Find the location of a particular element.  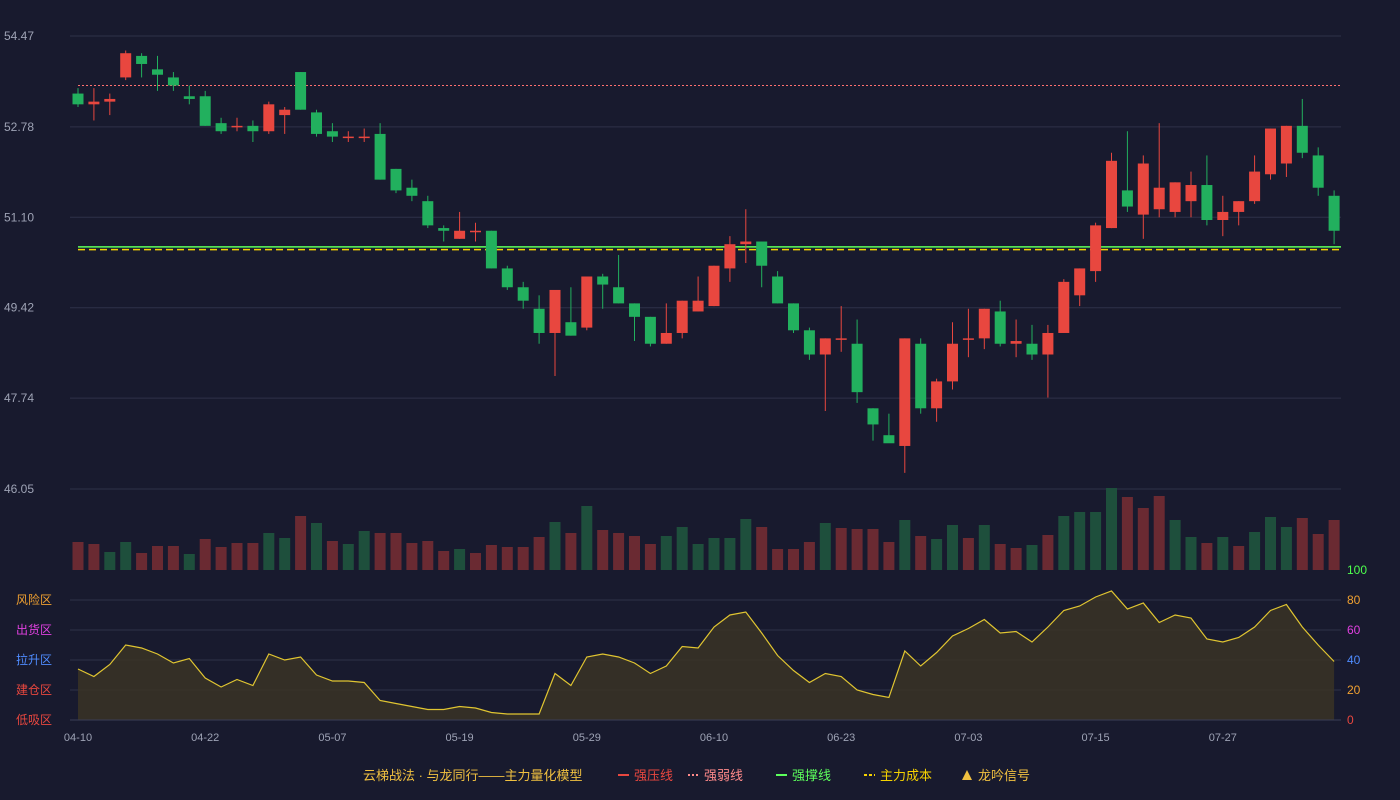

price-axis-label: 52.78 is located at coordinates (19, 127).